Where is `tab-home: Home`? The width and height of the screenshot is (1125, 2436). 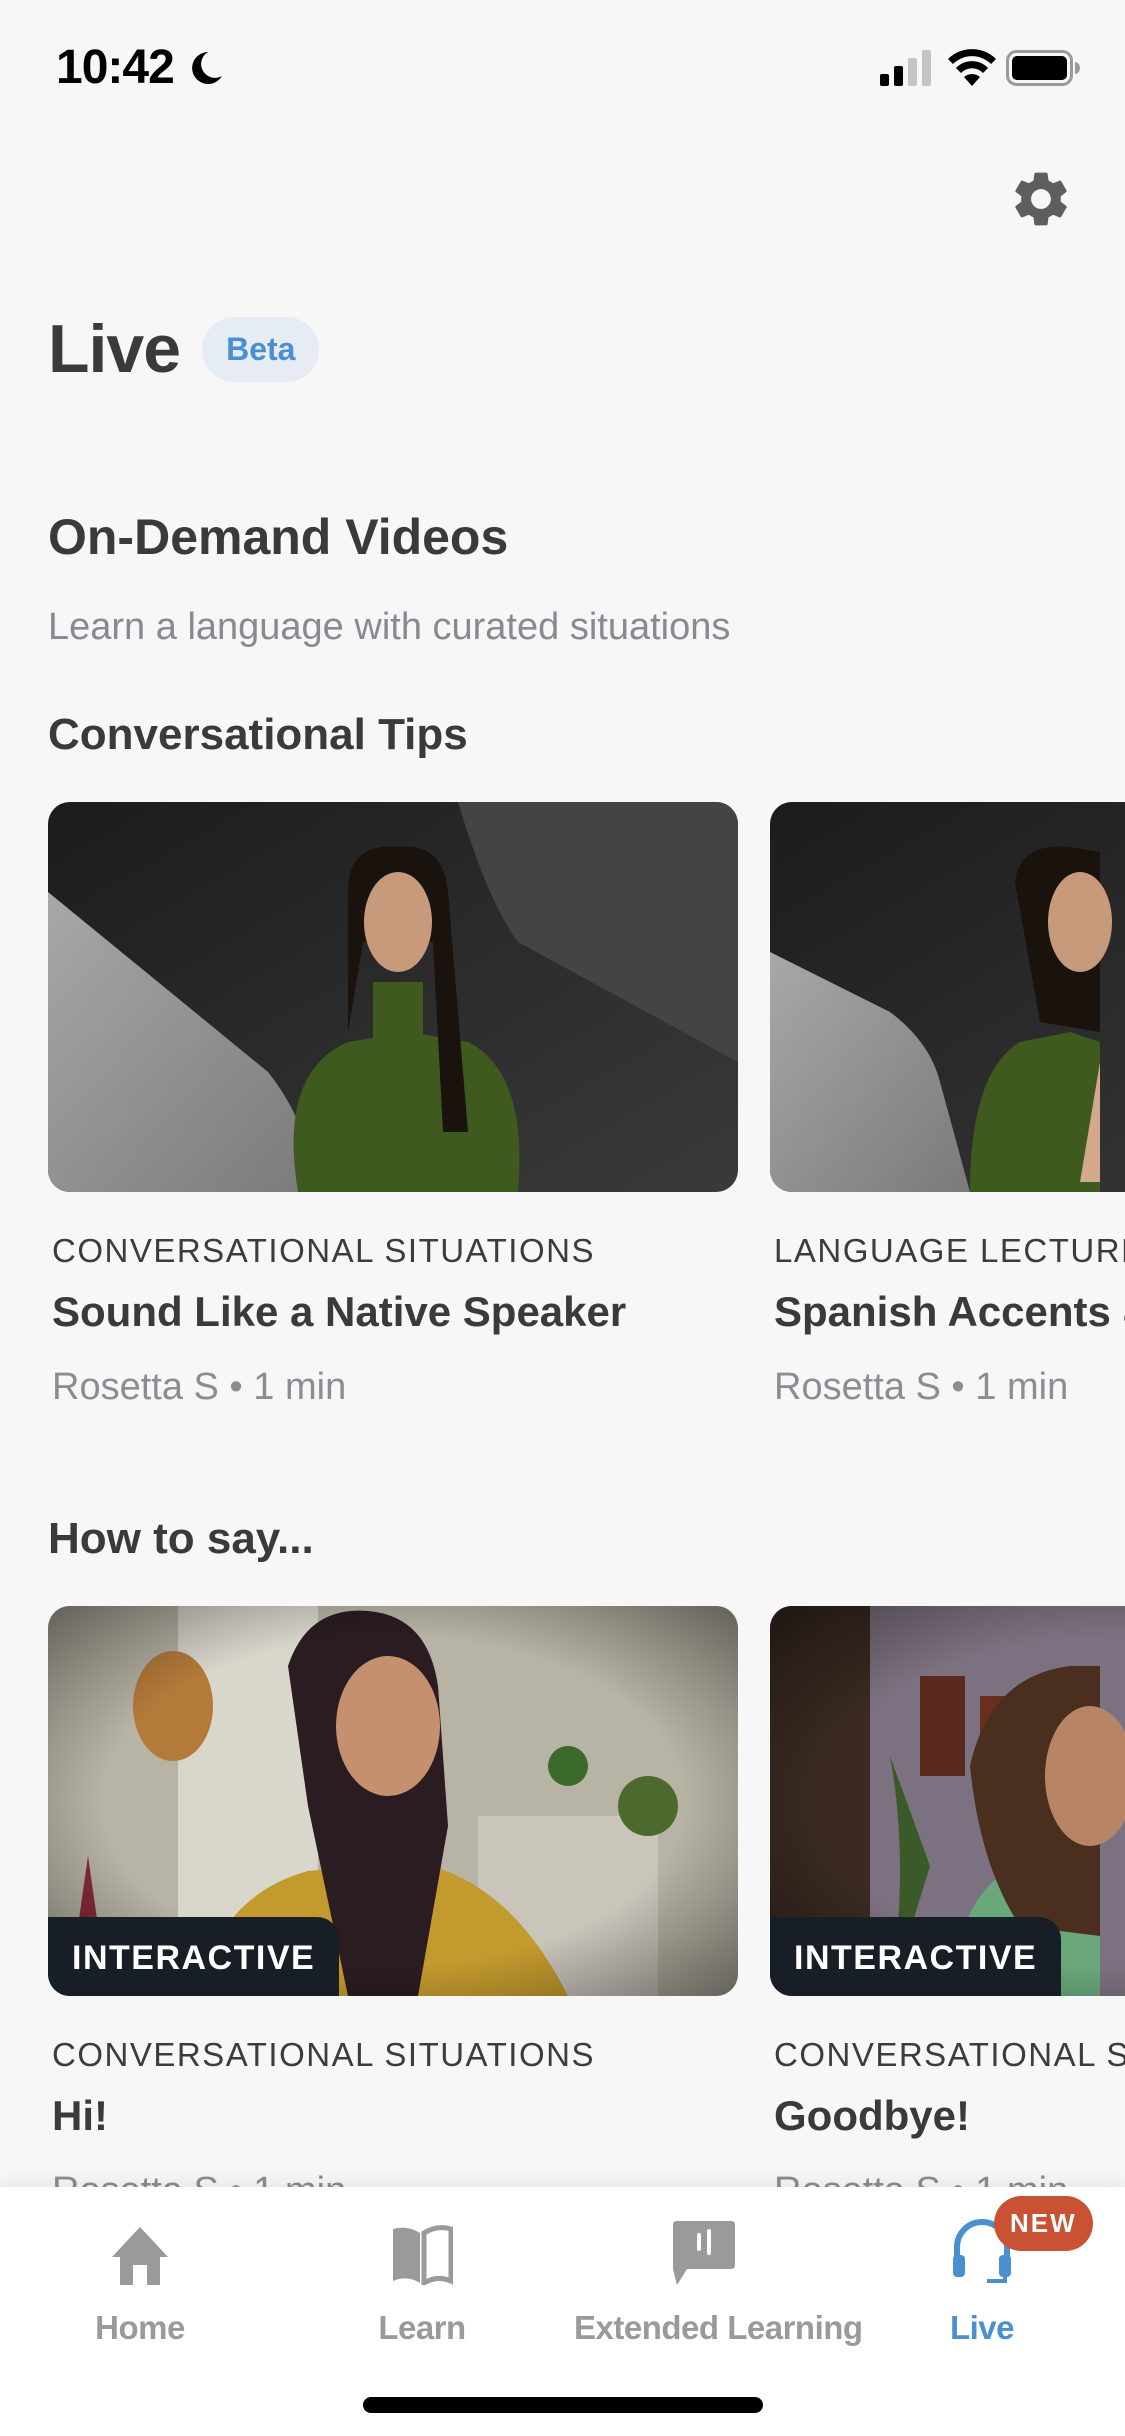
tab-home: Home is located at coordinates (140, 2281).